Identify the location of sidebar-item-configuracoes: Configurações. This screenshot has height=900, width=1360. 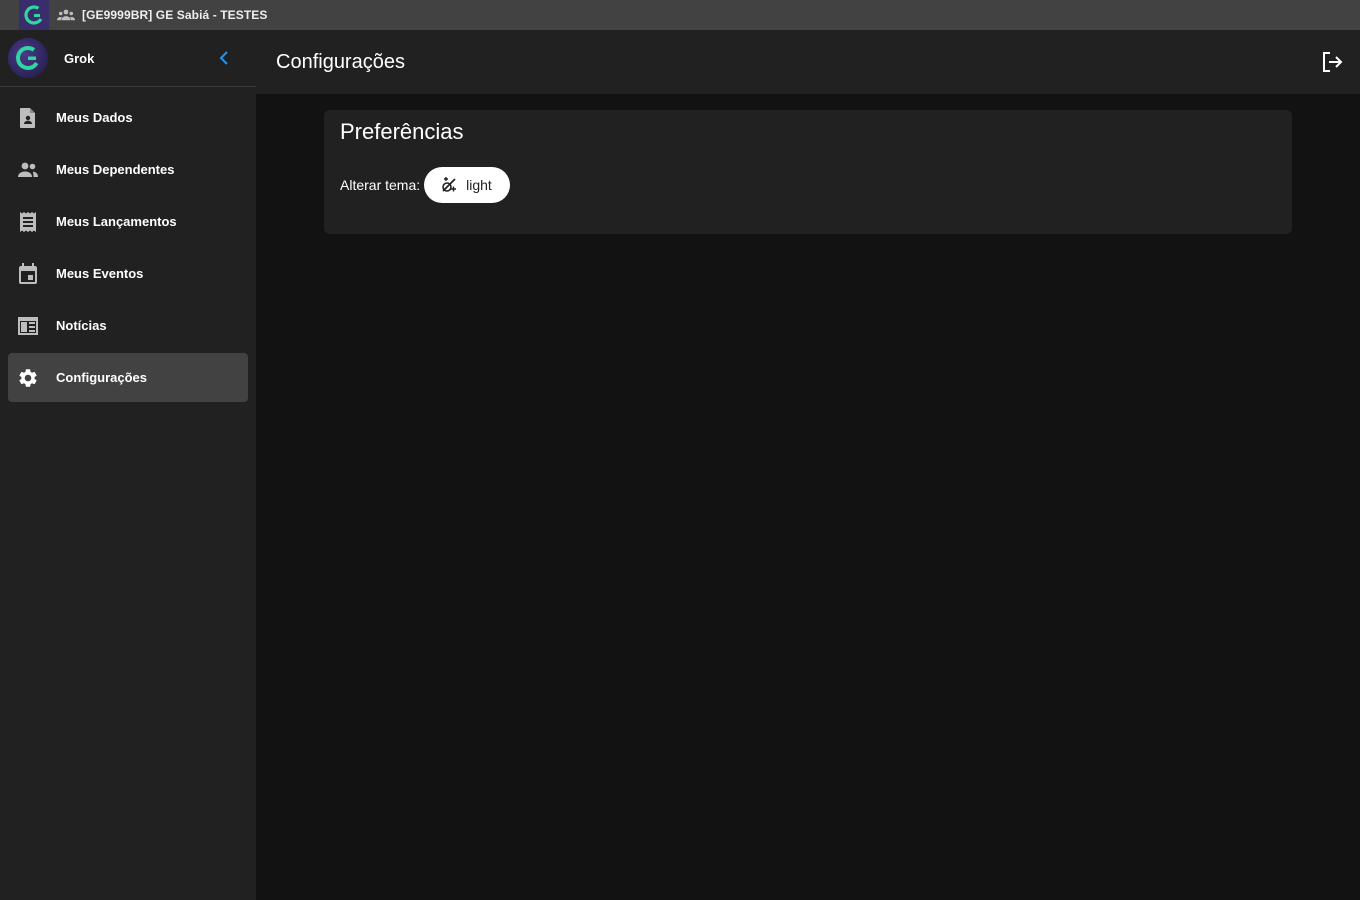
(128, 377).